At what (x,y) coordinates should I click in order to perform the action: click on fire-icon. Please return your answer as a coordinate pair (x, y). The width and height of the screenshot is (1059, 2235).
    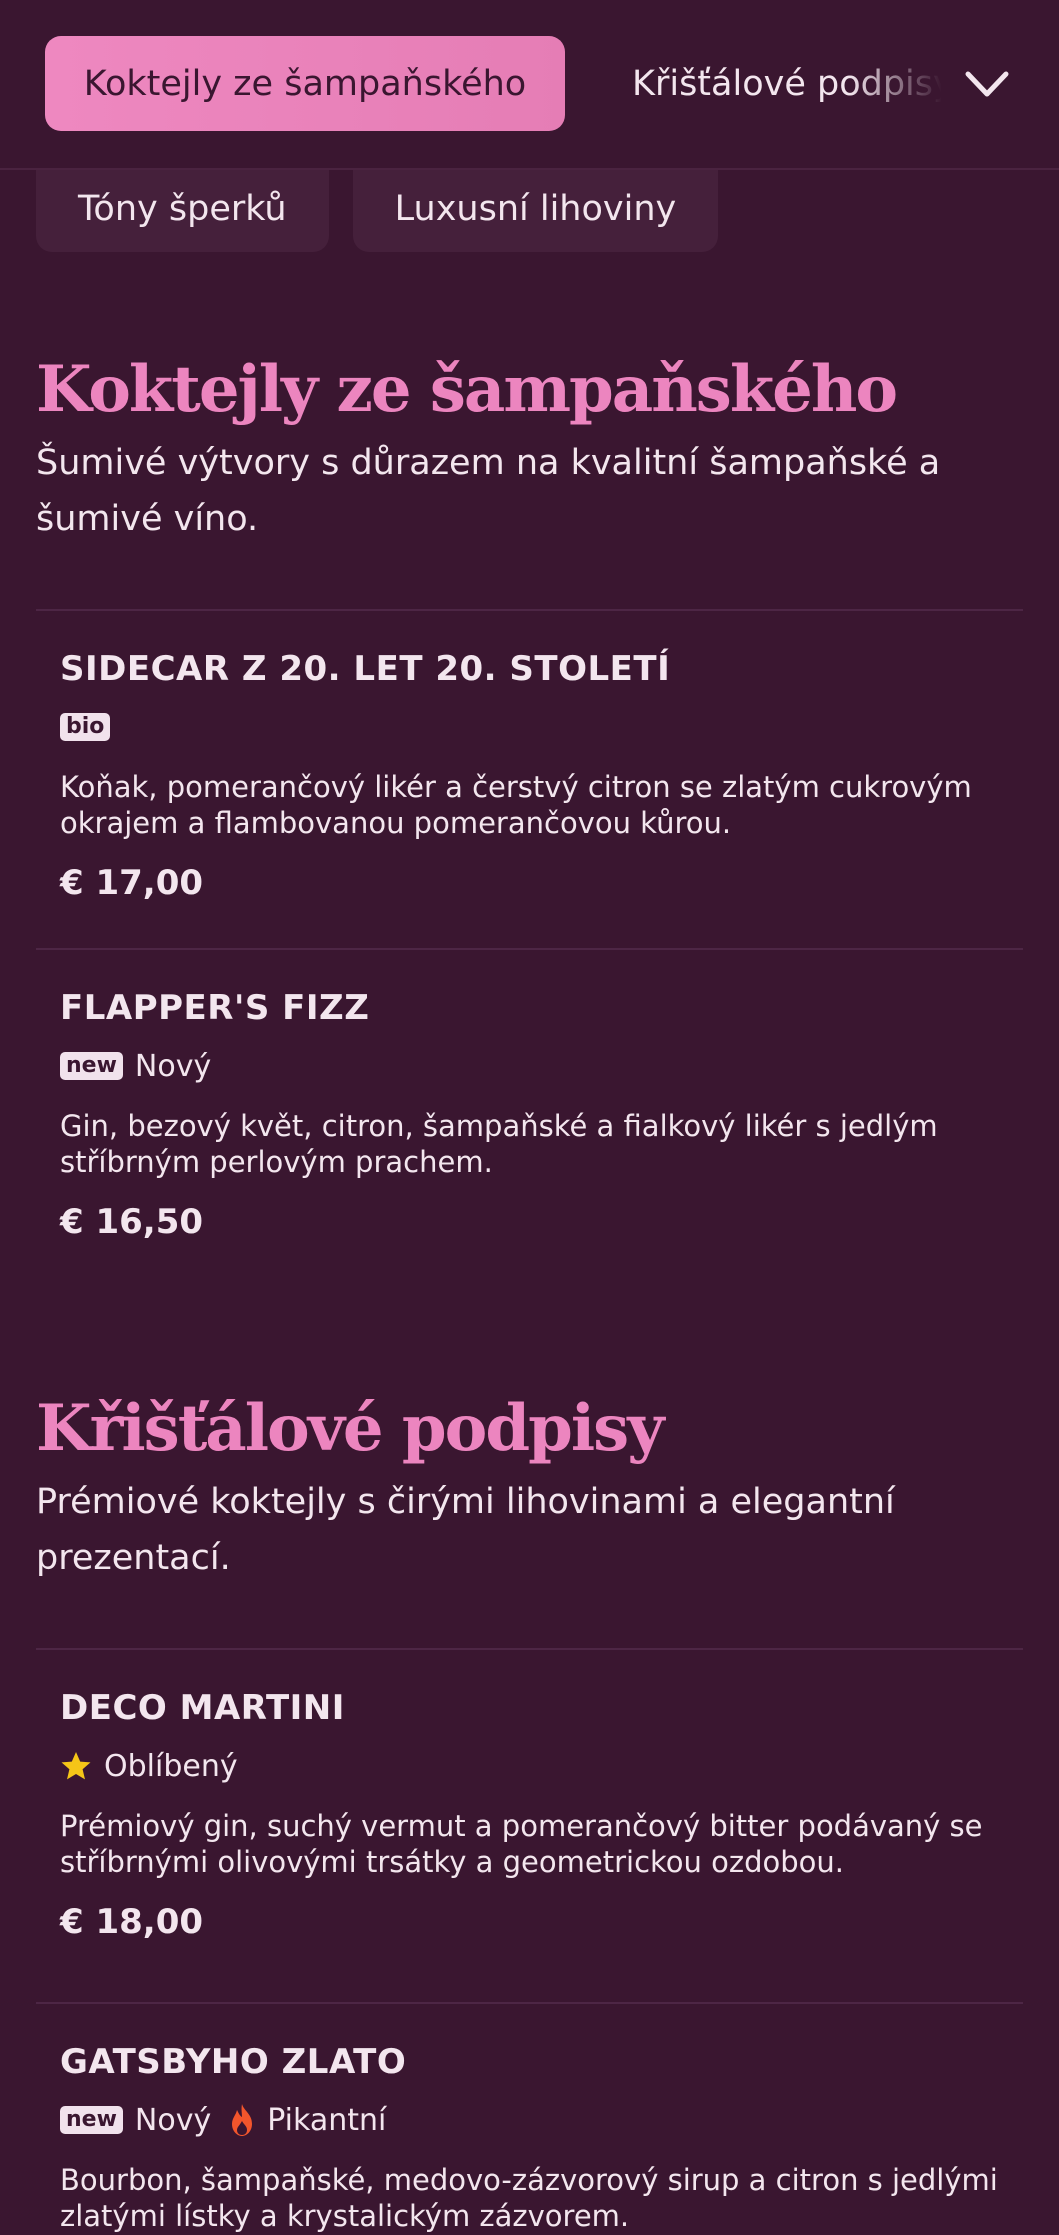
    Looking at the image, I should click on (242, 2120).